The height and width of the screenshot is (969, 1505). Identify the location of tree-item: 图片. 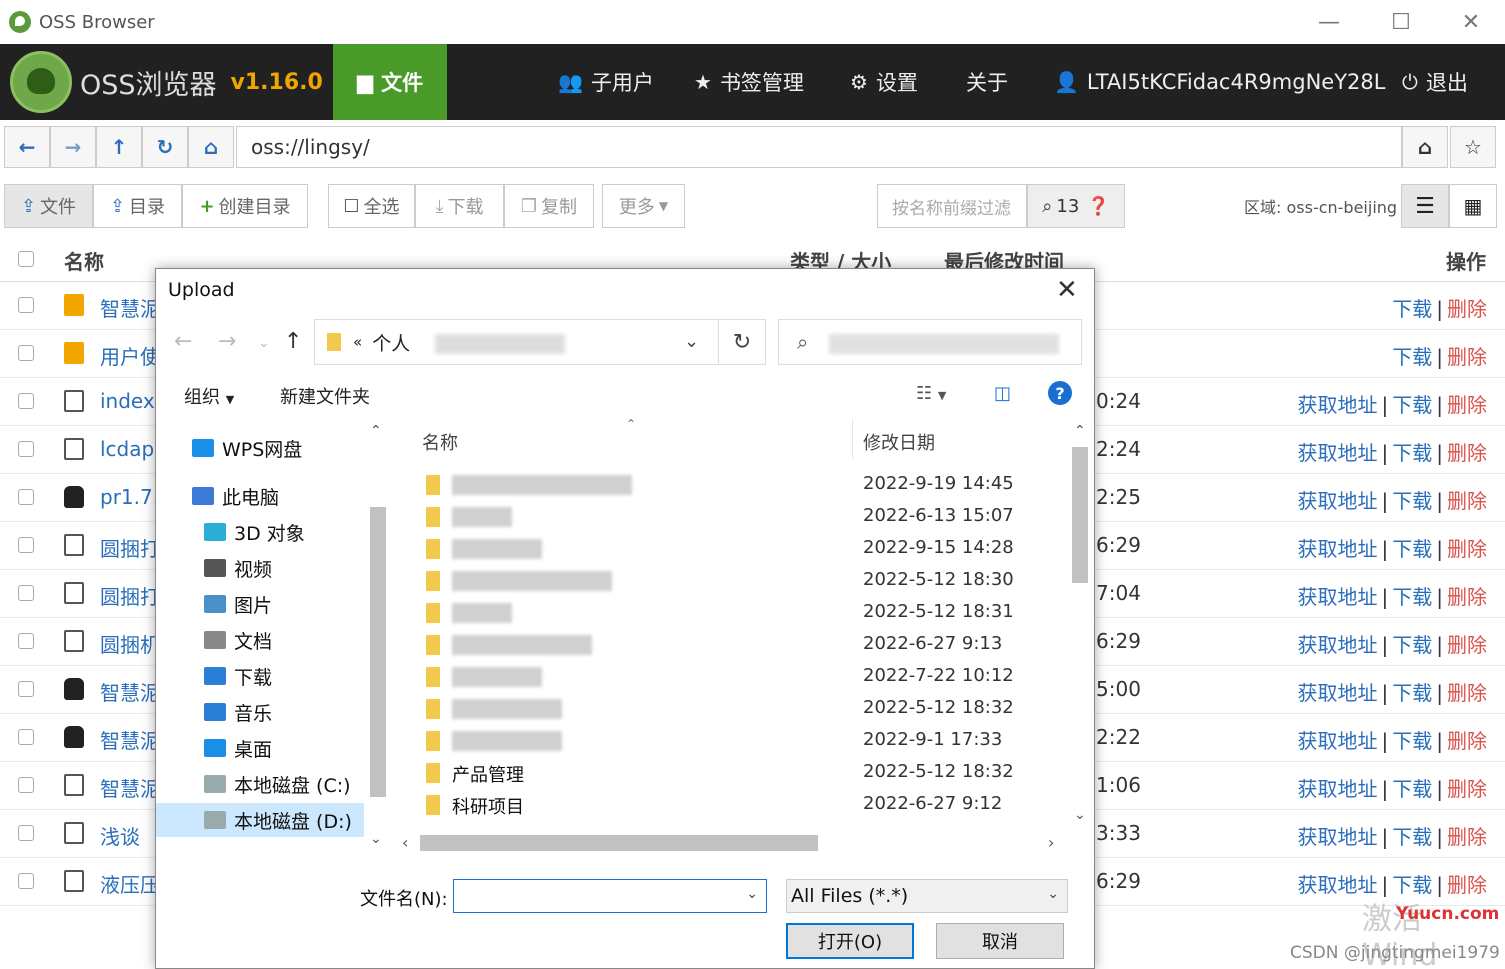
(260, 604).